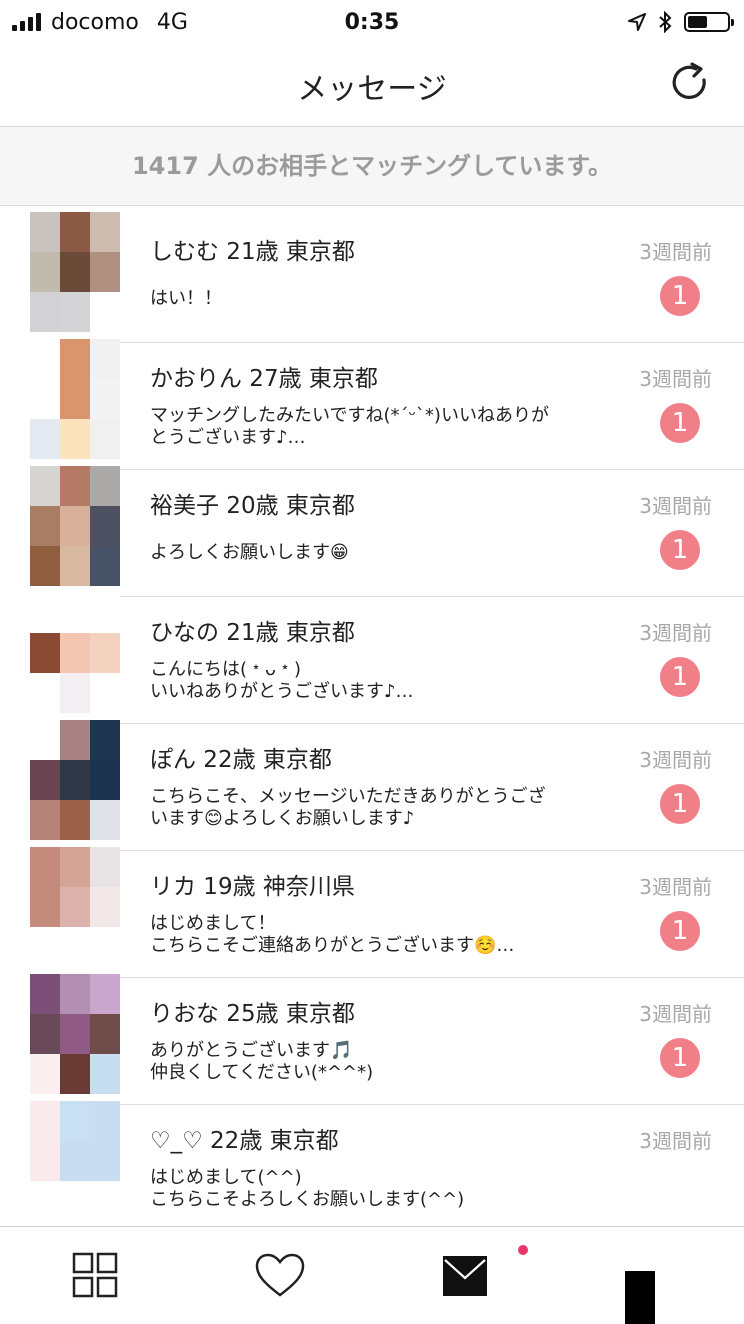  What do you see at coordinates (372, 166) in the screenshot?
I see `match-count-banner: 1417 人のお相手とマッチングしています。` at bounding box center [372, 166].